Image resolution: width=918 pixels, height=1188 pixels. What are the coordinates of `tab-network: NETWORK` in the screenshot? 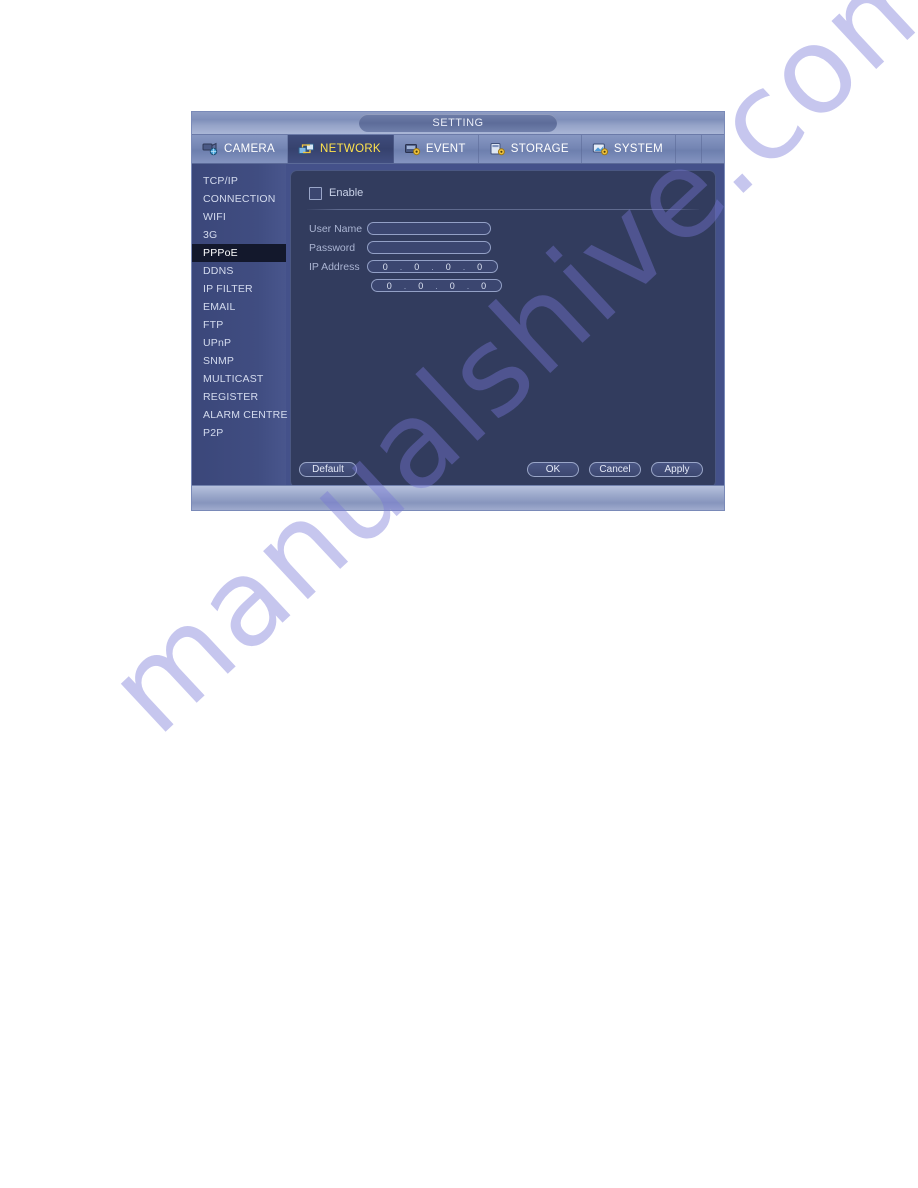 It's located at (341, 149).